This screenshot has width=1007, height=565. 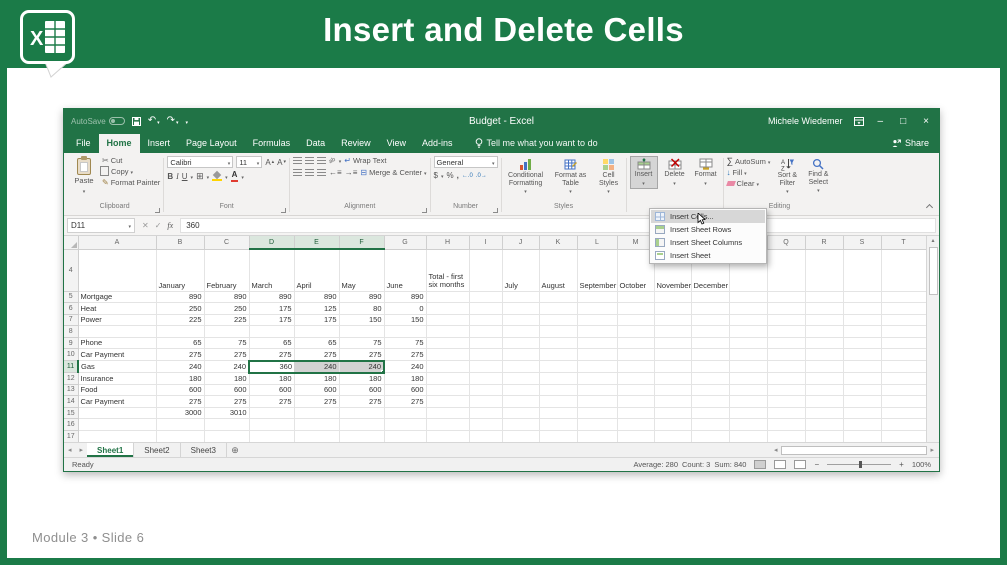 What do you see at coordinates (787, 177) in the screenshot?
I see `sort-filter-button: AZ Sort & Filter` at bounding box center [787, 177].